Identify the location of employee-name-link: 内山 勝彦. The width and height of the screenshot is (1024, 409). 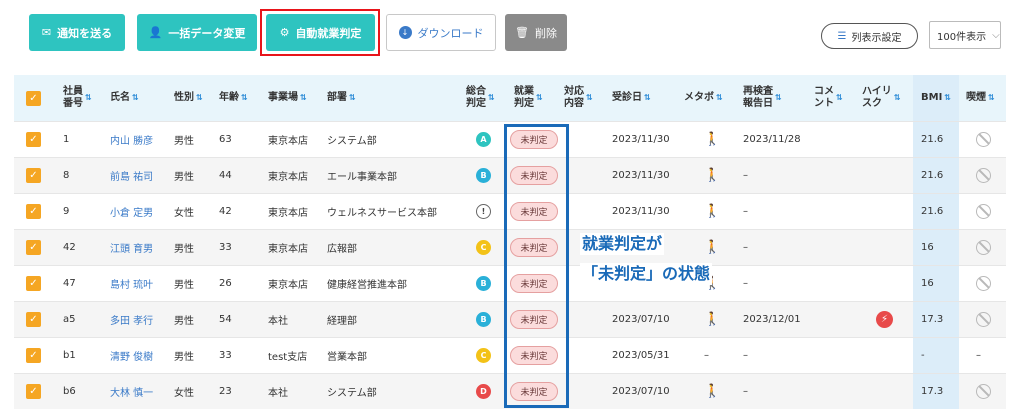
(131, 139).